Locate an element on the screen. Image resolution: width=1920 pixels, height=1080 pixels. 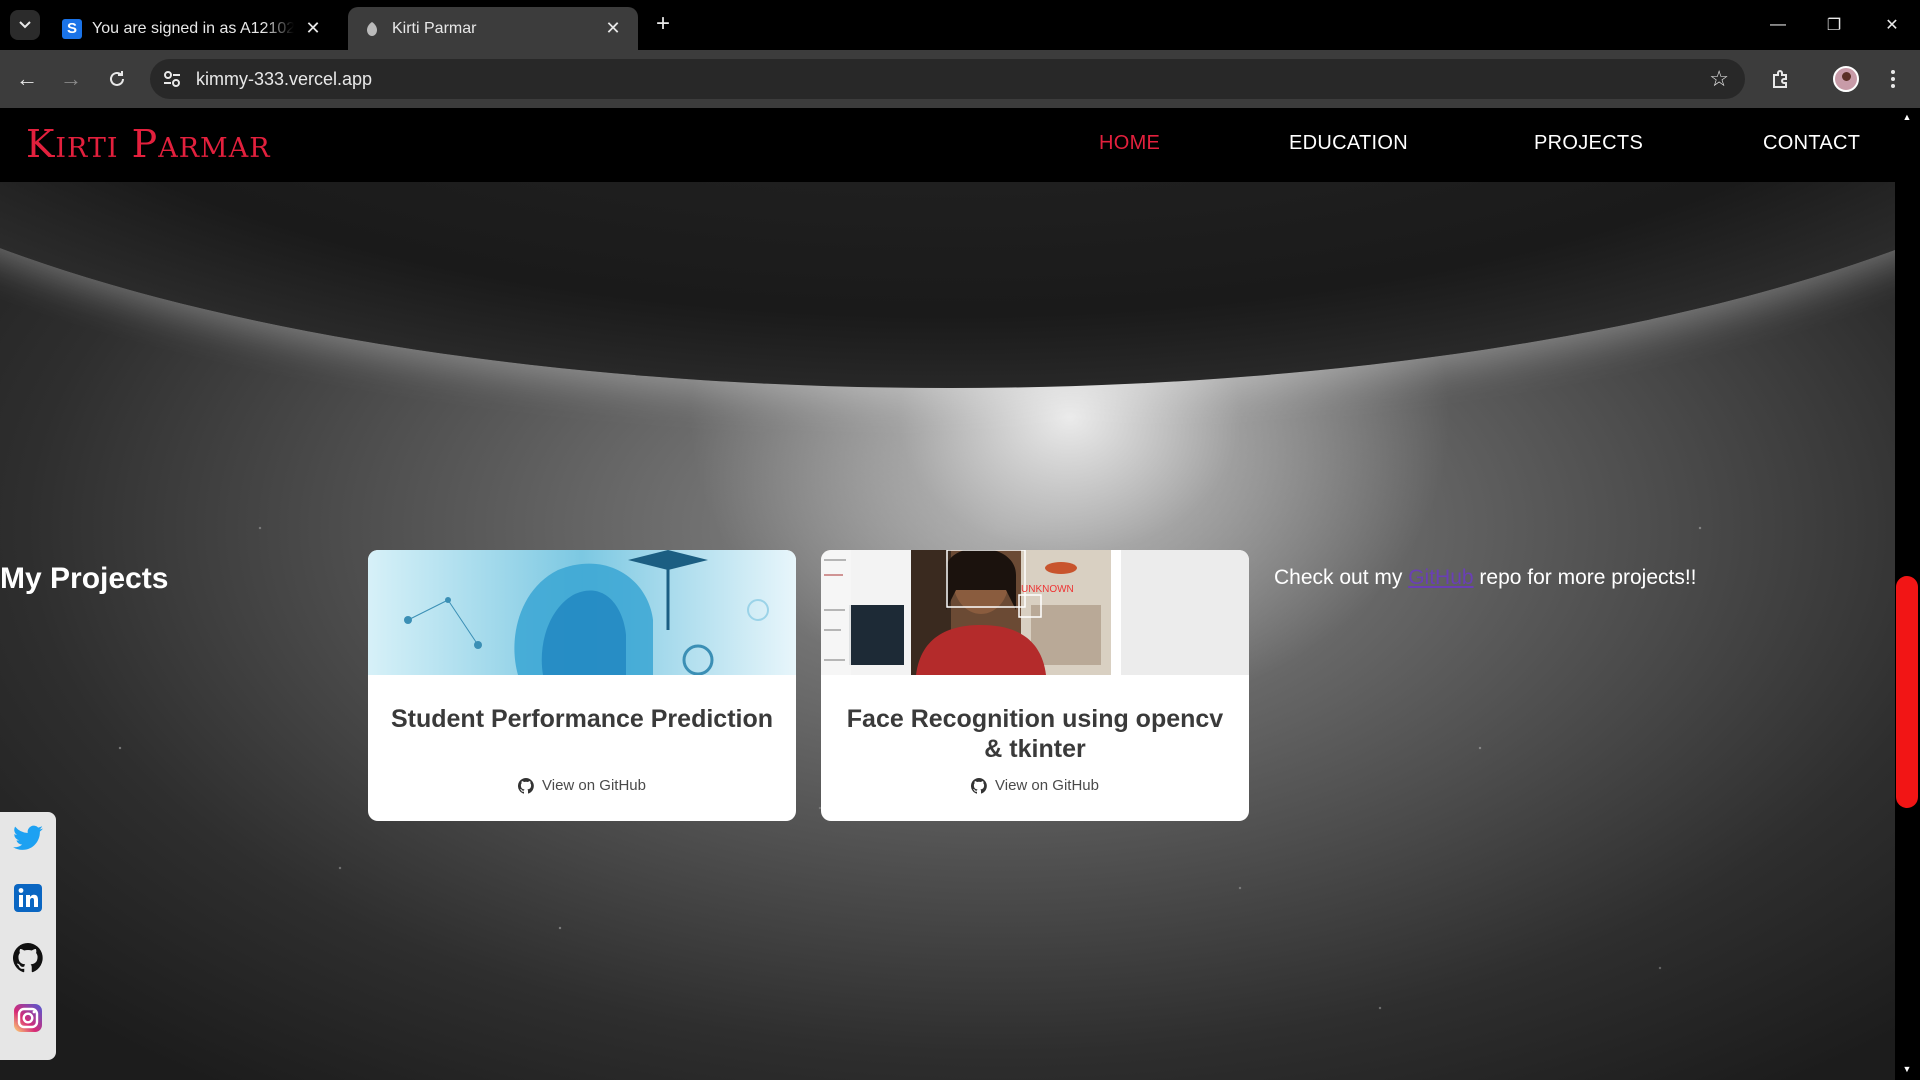
chevron-down-icon is located at coordinates (25, 25).